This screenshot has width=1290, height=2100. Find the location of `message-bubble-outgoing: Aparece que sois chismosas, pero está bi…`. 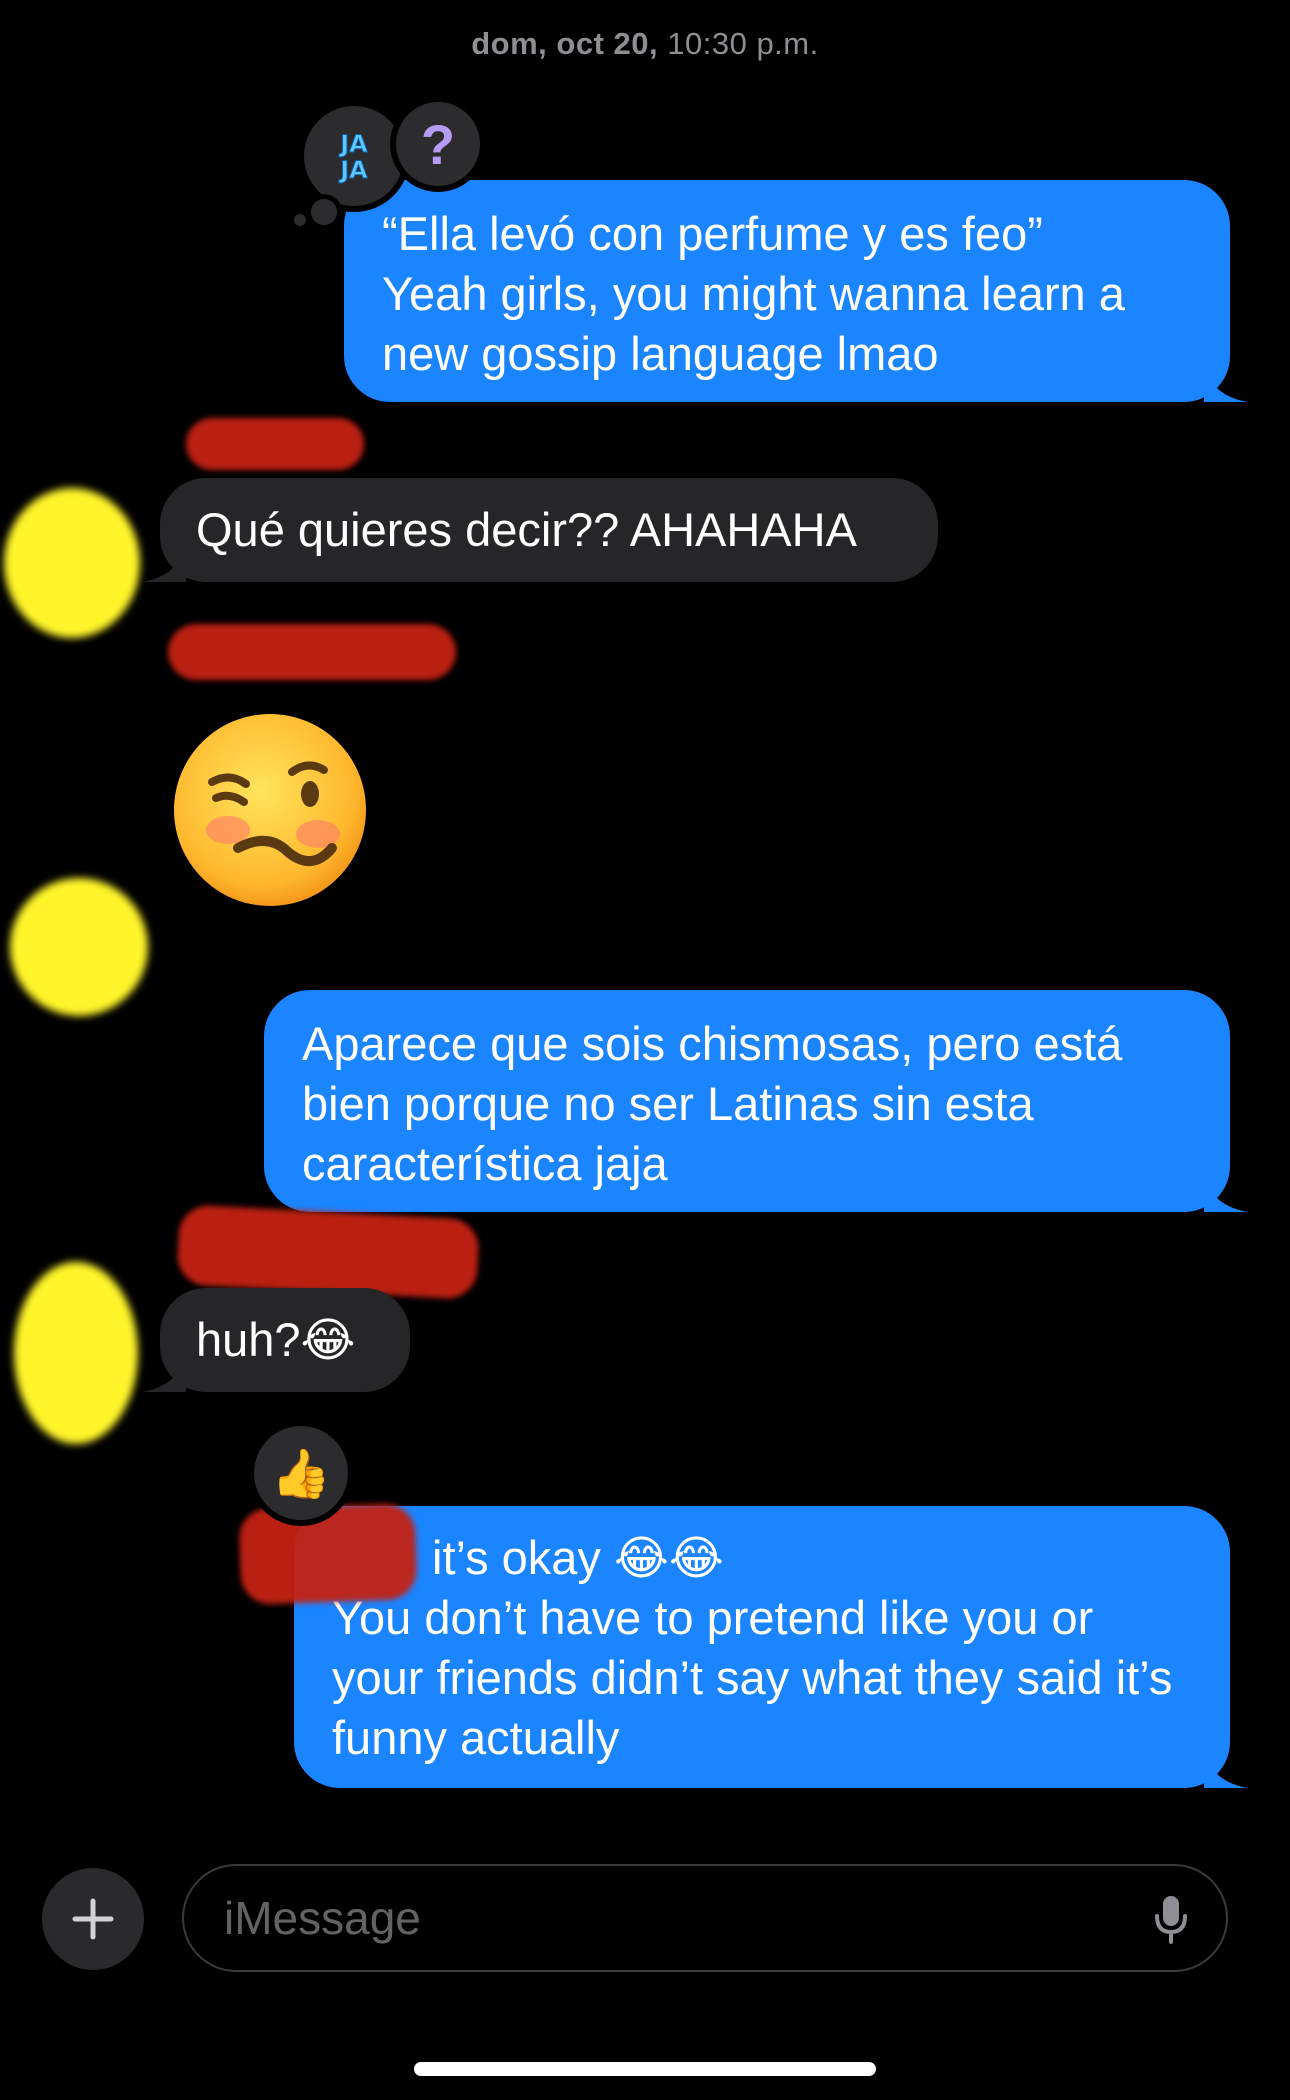

message-bubble-outgoing: Aparece que sois chismosas, pero está bi… is located at coordinates (756, 1101).